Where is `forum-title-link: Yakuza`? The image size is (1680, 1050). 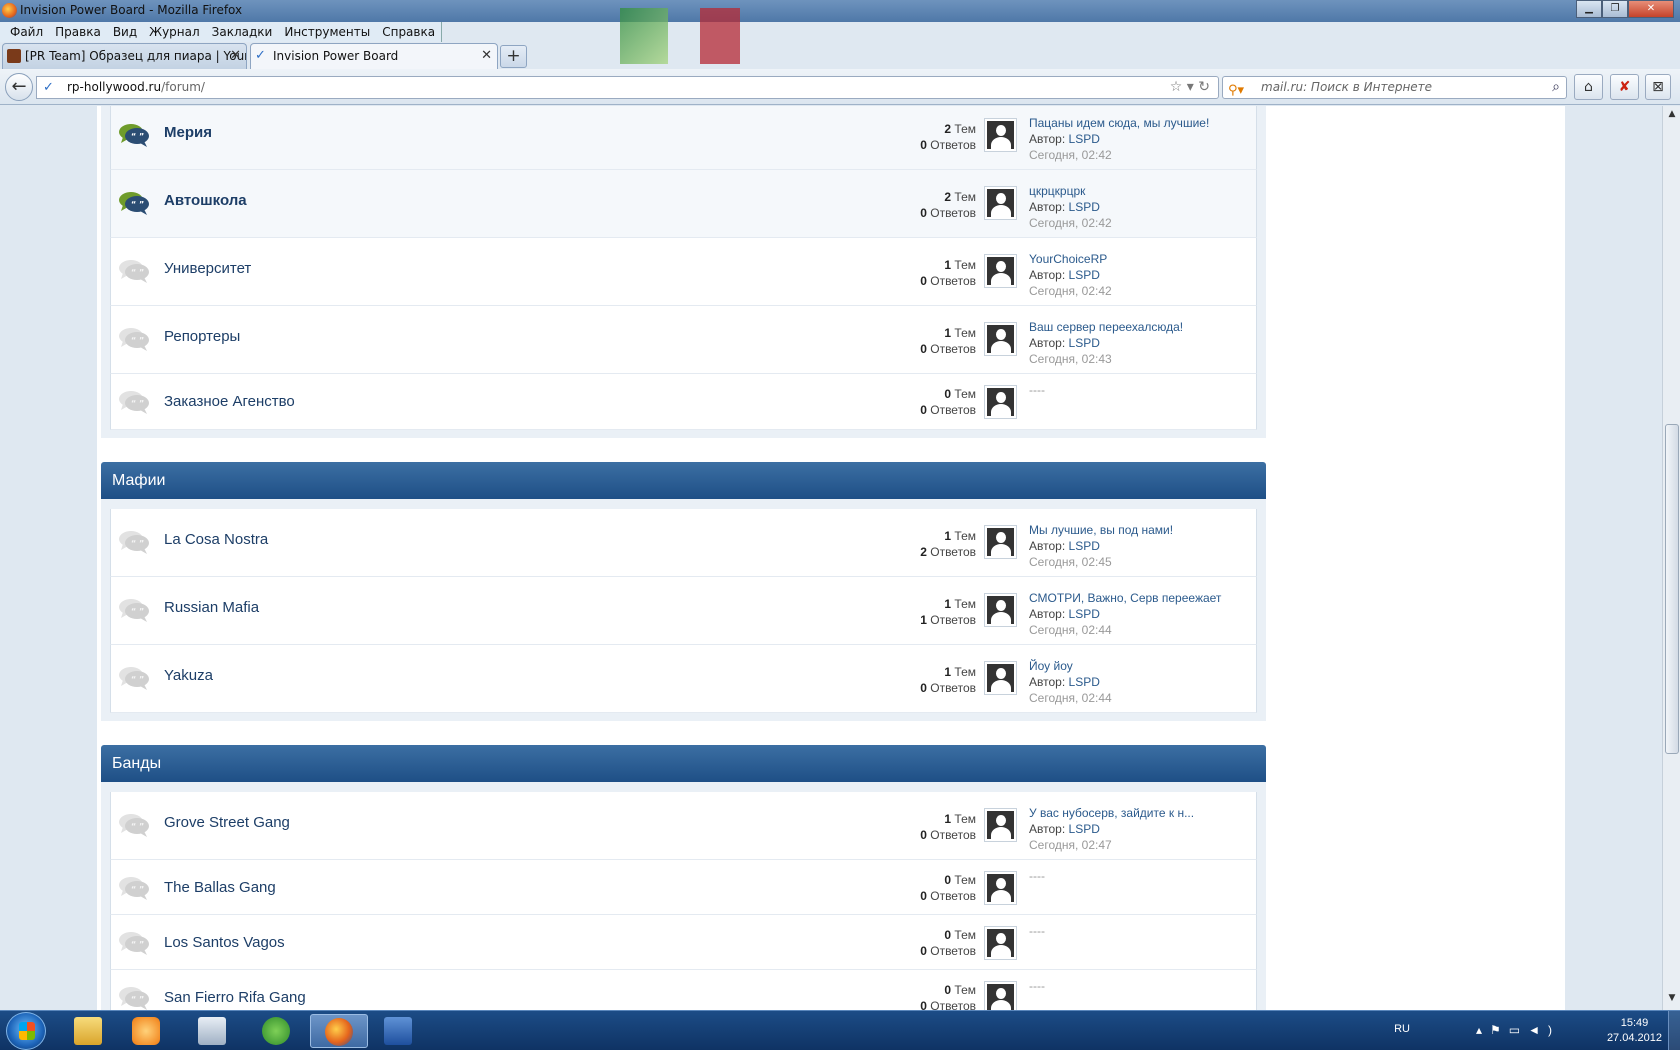 forum-title-link: Yakuza is located at coordinates (188, 675).